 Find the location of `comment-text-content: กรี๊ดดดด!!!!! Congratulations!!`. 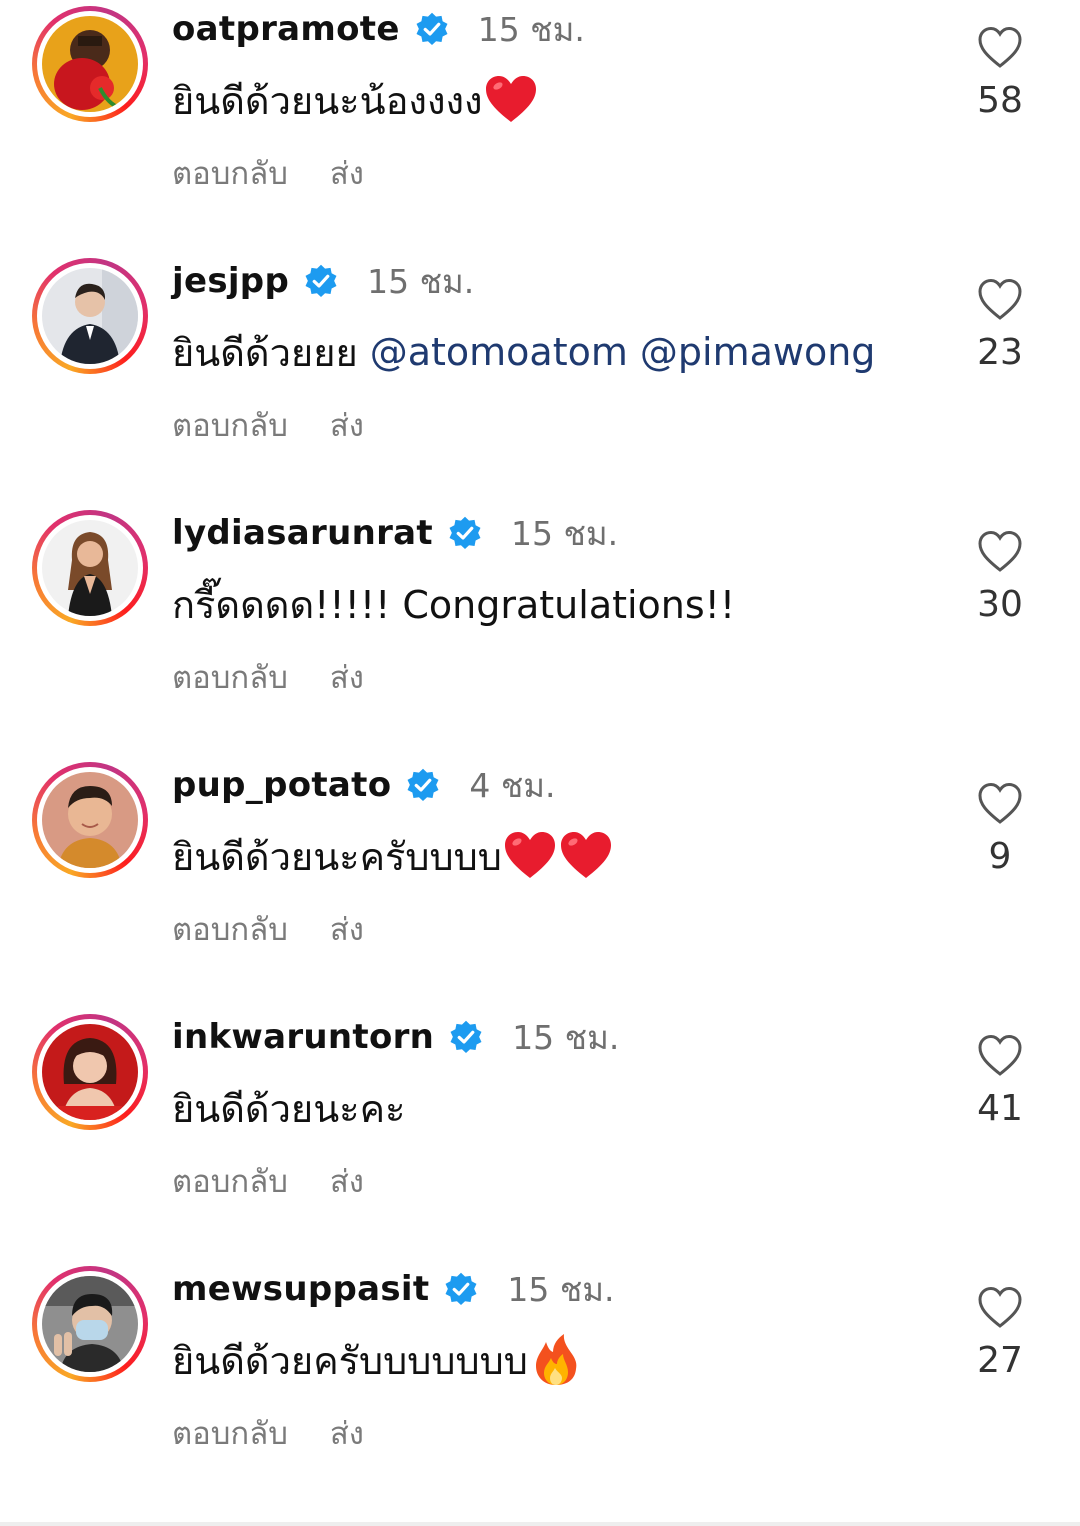

comment-text-content: กรี๊ดดดด!!!!! Congratulations!! is located at coordinates (454, 604).